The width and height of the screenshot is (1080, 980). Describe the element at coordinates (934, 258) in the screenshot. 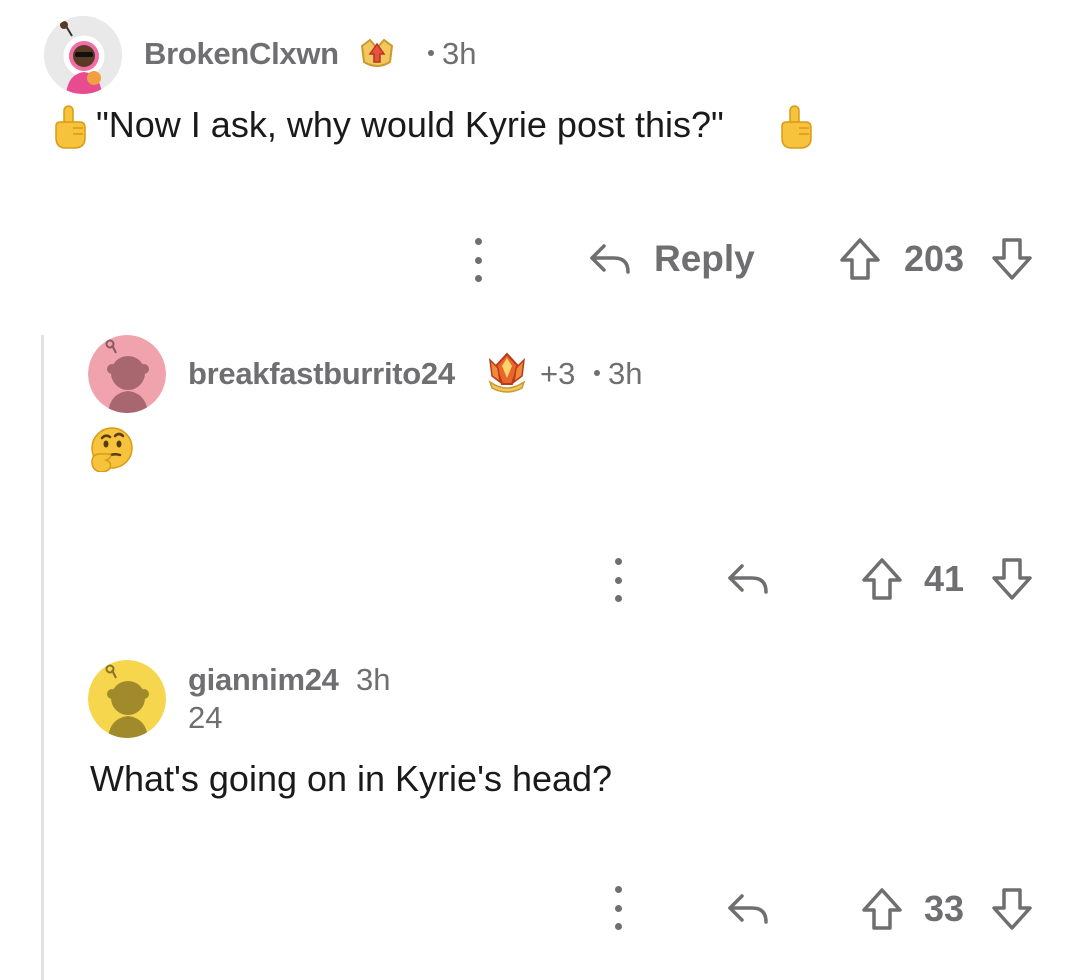

I see `vote-count: 203` at that location.